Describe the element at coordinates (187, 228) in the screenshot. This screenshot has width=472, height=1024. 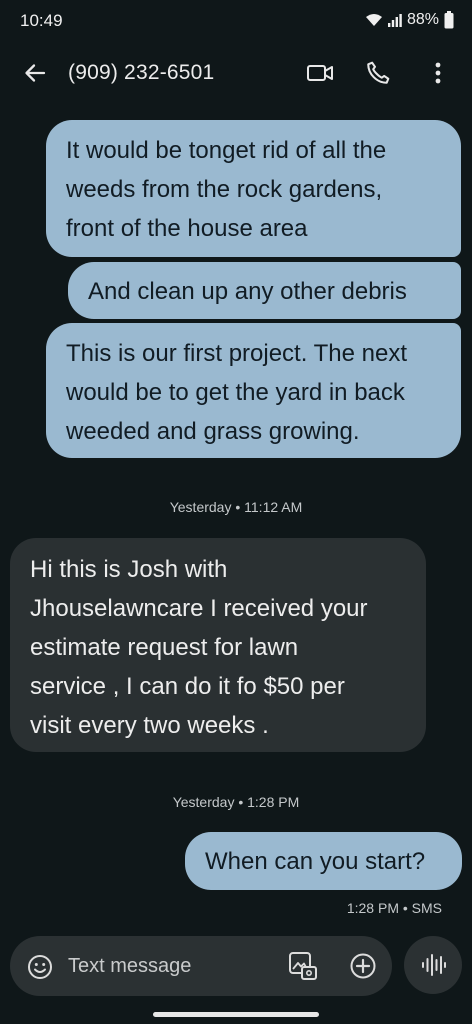
I see `message-line: front of the house area` at that location.